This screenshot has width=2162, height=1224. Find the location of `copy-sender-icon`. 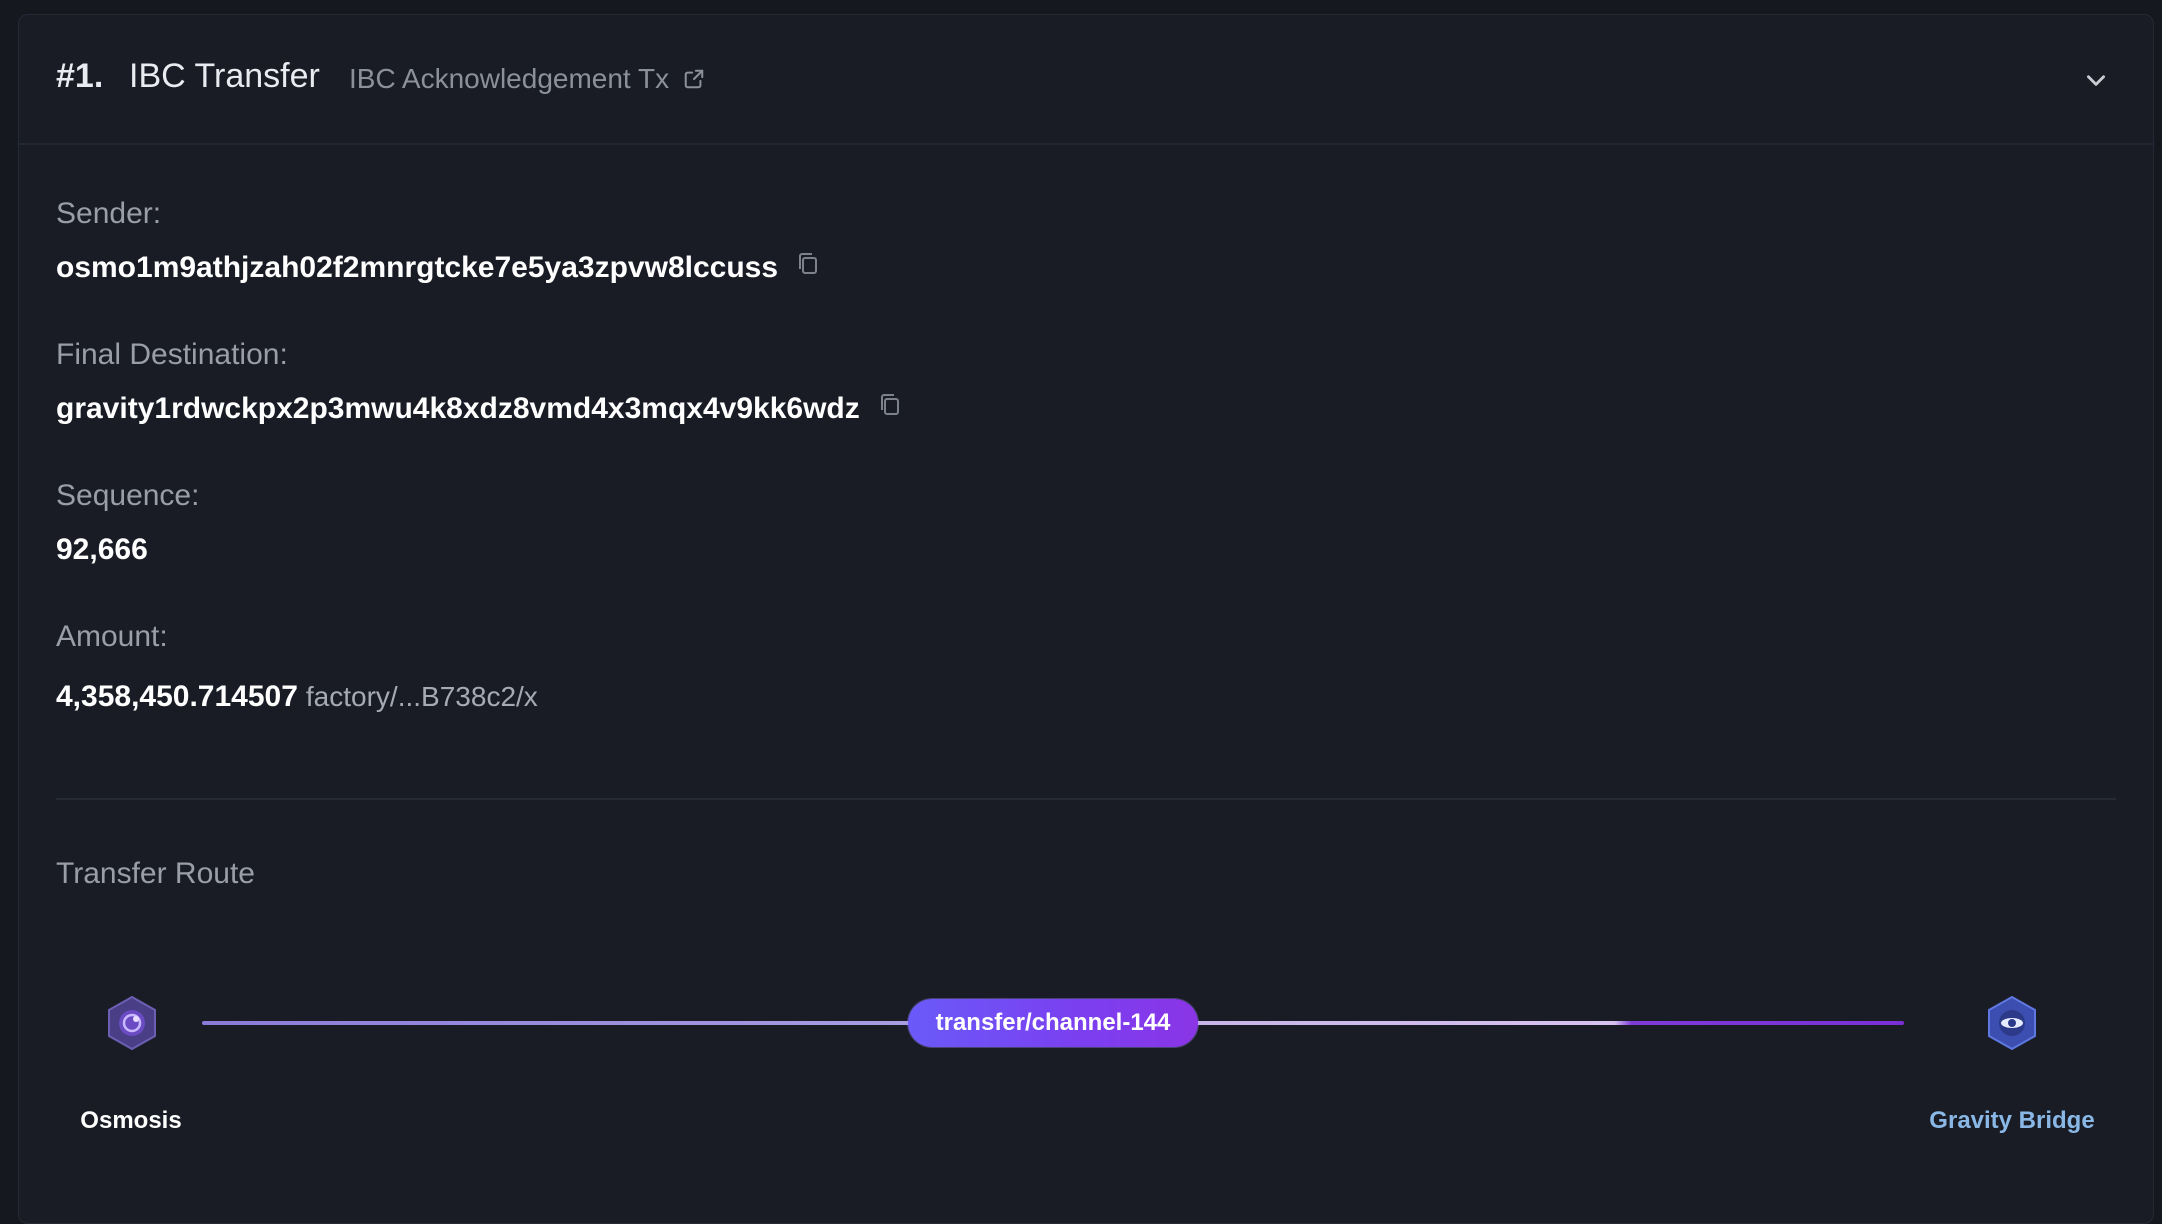

copy-sender-icon is located at coordinates (808, 268).